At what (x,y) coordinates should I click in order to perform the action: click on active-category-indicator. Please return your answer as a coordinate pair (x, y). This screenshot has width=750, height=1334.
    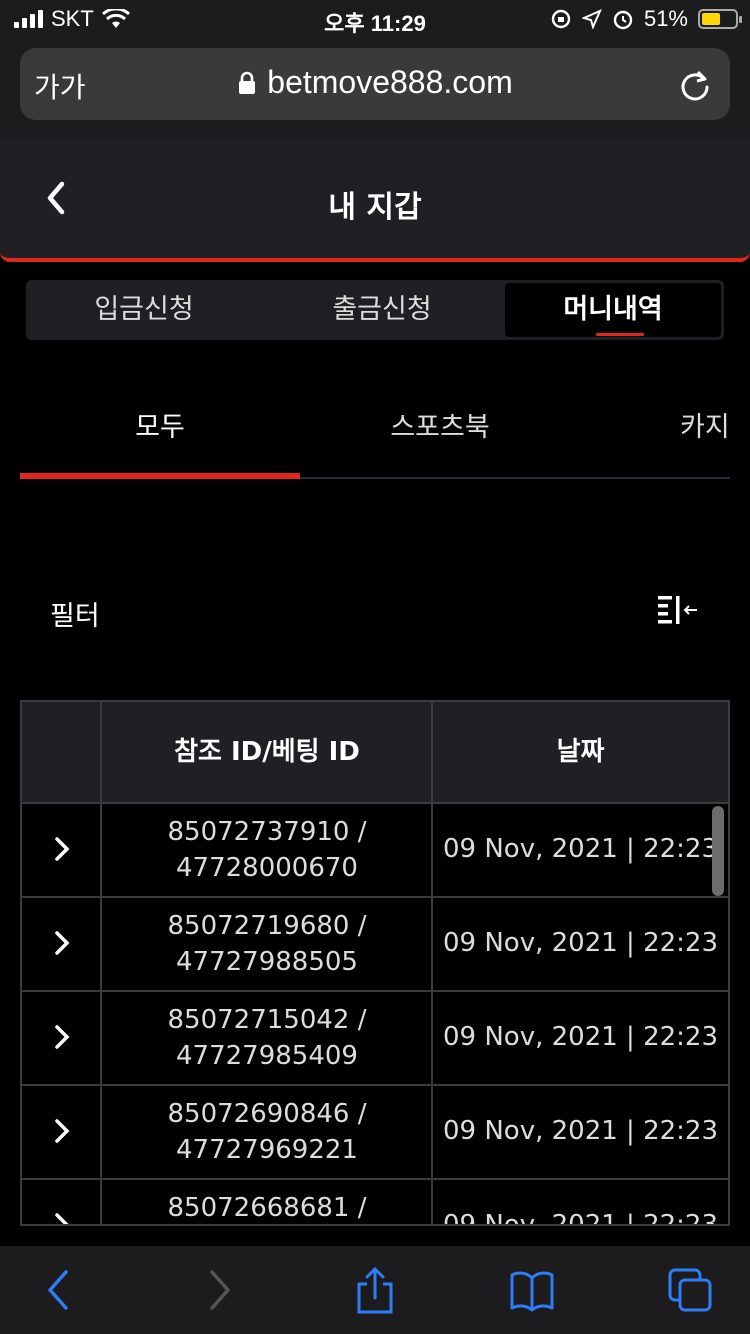
    Looking at the image, I should click on (160, 476).